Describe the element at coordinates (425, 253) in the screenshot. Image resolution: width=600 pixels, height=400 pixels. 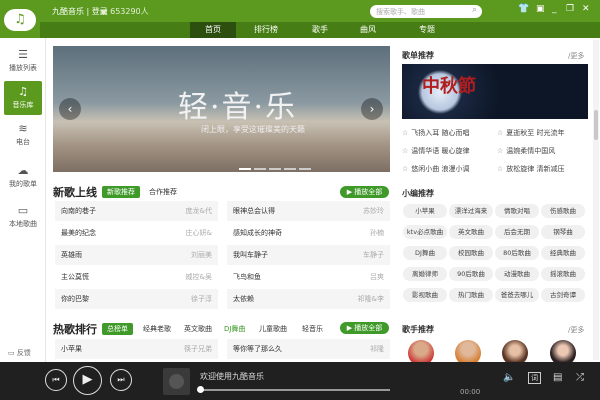
I see `tag-chip: DJ舞曲` at that location.